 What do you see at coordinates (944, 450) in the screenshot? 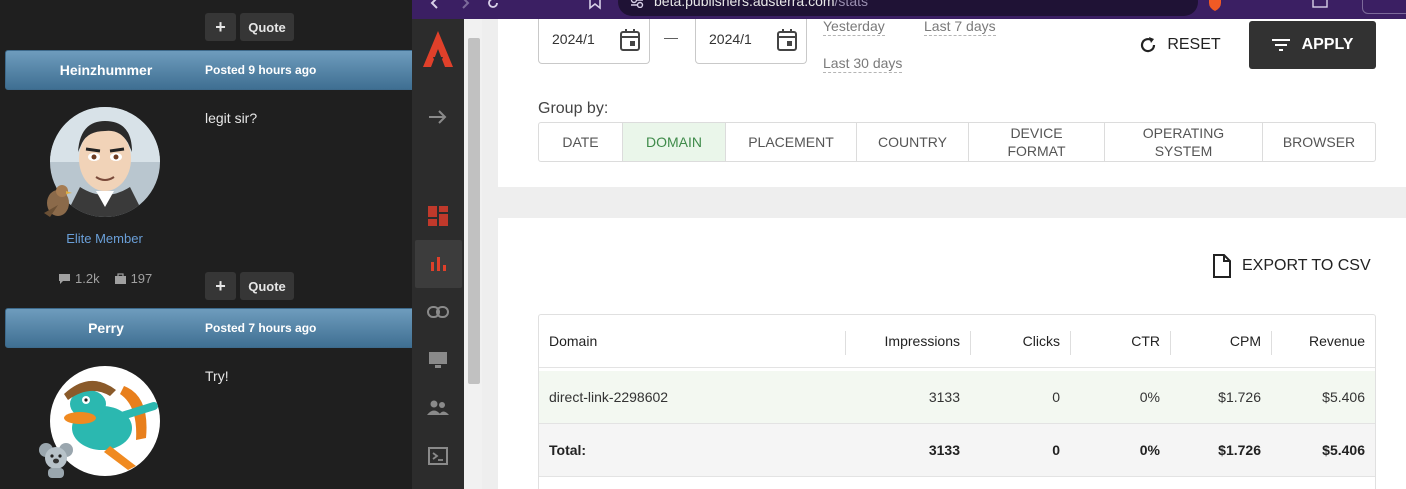
I see `total-impressions: 3133` at bounding box center [944, 450].